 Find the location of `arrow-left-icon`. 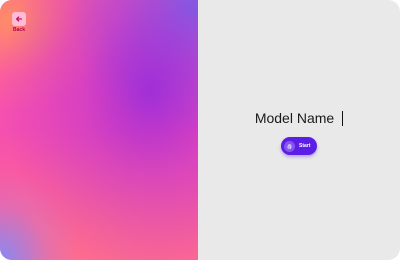

arrow-left-icon is located at coordinates (19, 19).